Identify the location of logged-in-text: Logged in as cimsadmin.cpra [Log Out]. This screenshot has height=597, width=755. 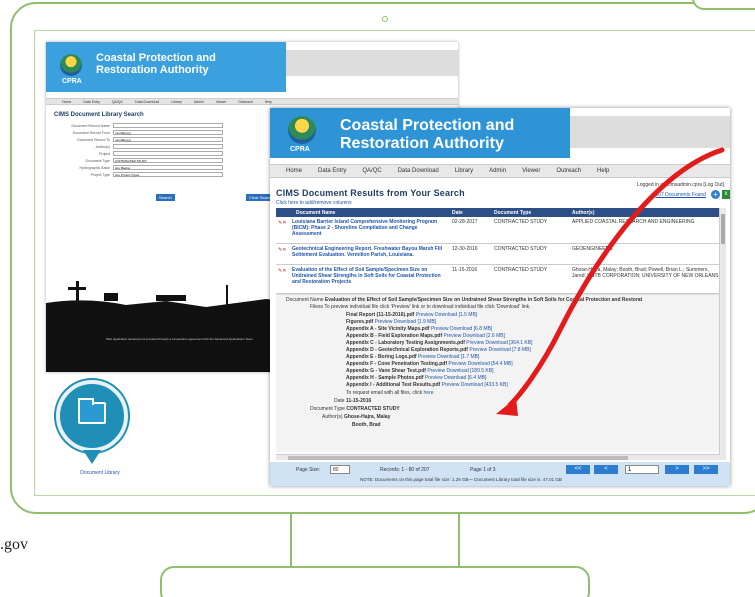
(680, 185).